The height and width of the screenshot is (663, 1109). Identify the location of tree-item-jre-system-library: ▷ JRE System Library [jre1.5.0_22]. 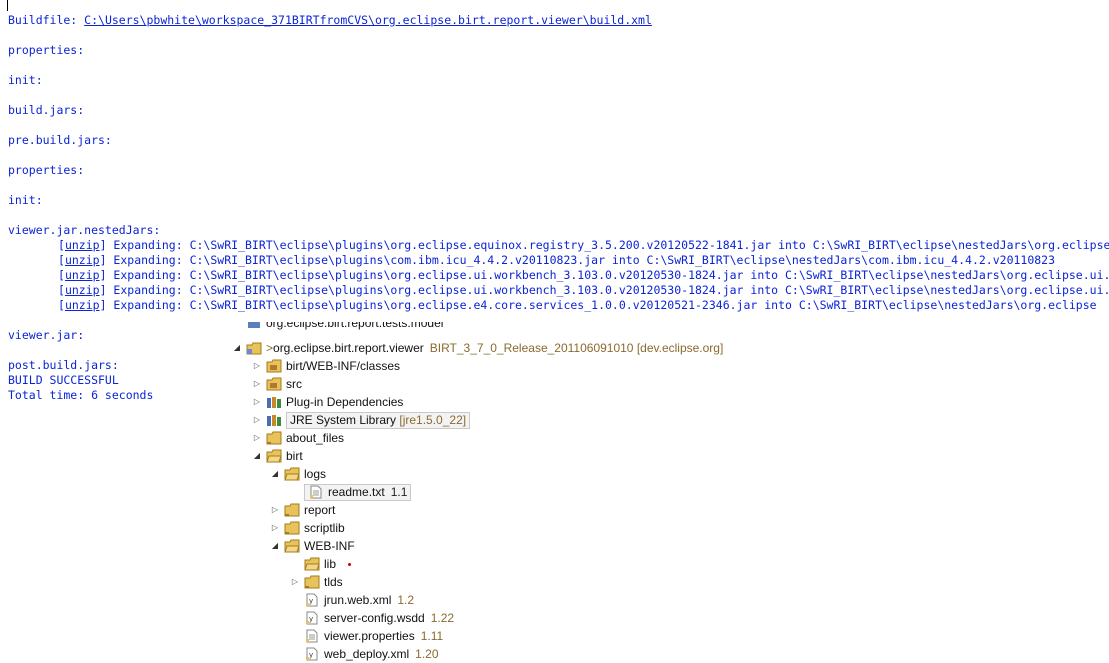
(361, 420).